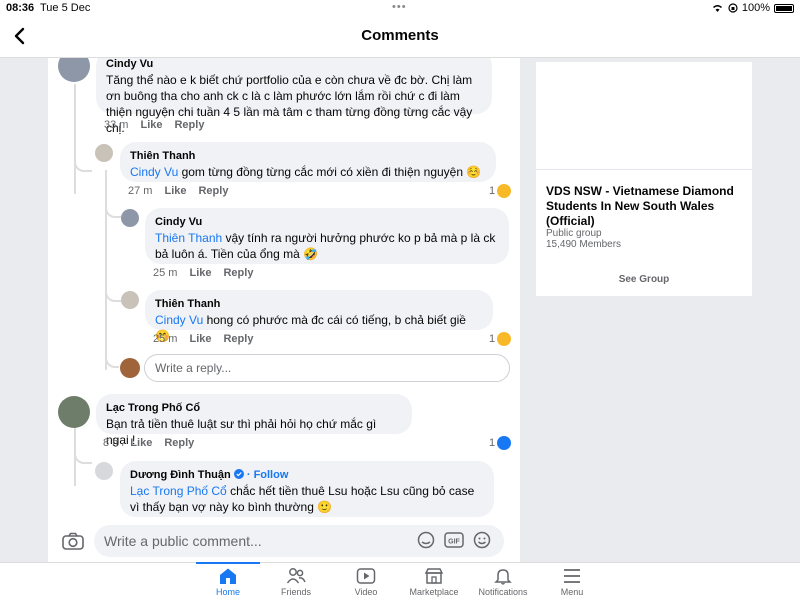  I want to click on haha-reaction-icon, so click(504, 191).